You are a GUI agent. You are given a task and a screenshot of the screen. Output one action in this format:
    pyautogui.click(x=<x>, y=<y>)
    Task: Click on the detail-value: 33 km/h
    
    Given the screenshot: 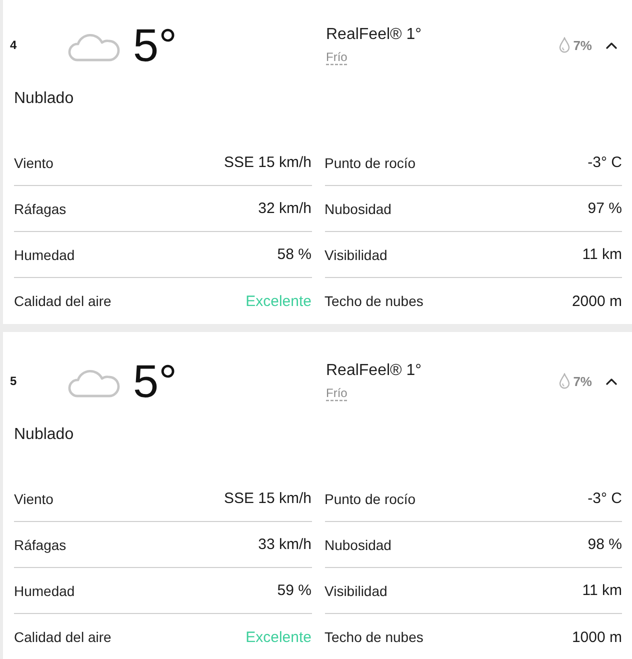 What is the action you would take?
    pyautogui.click(x=285, y=544)
    